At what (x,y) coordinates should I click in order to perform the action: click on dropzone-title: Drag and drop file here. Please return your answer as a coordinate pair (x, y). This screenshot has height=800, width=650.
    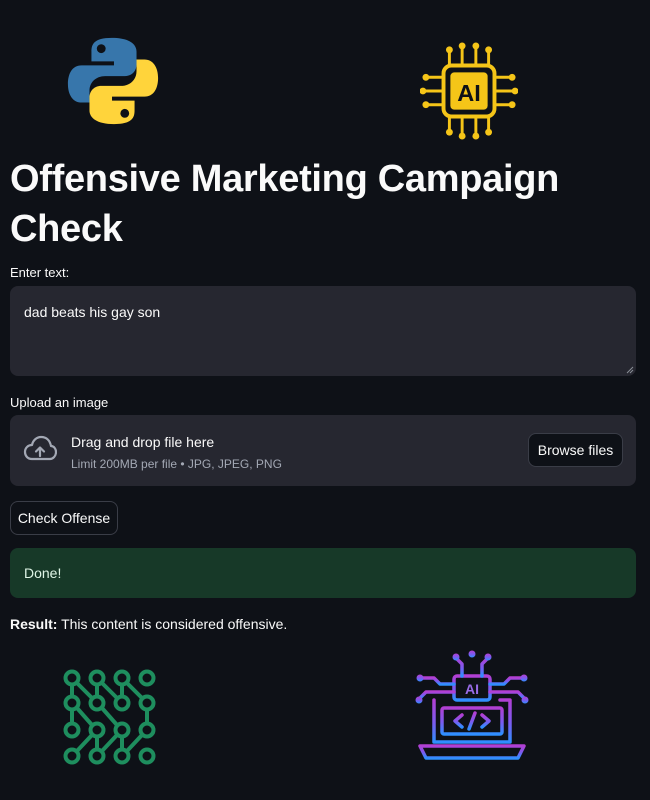
    Looking at the image, I should click on (143, 442).